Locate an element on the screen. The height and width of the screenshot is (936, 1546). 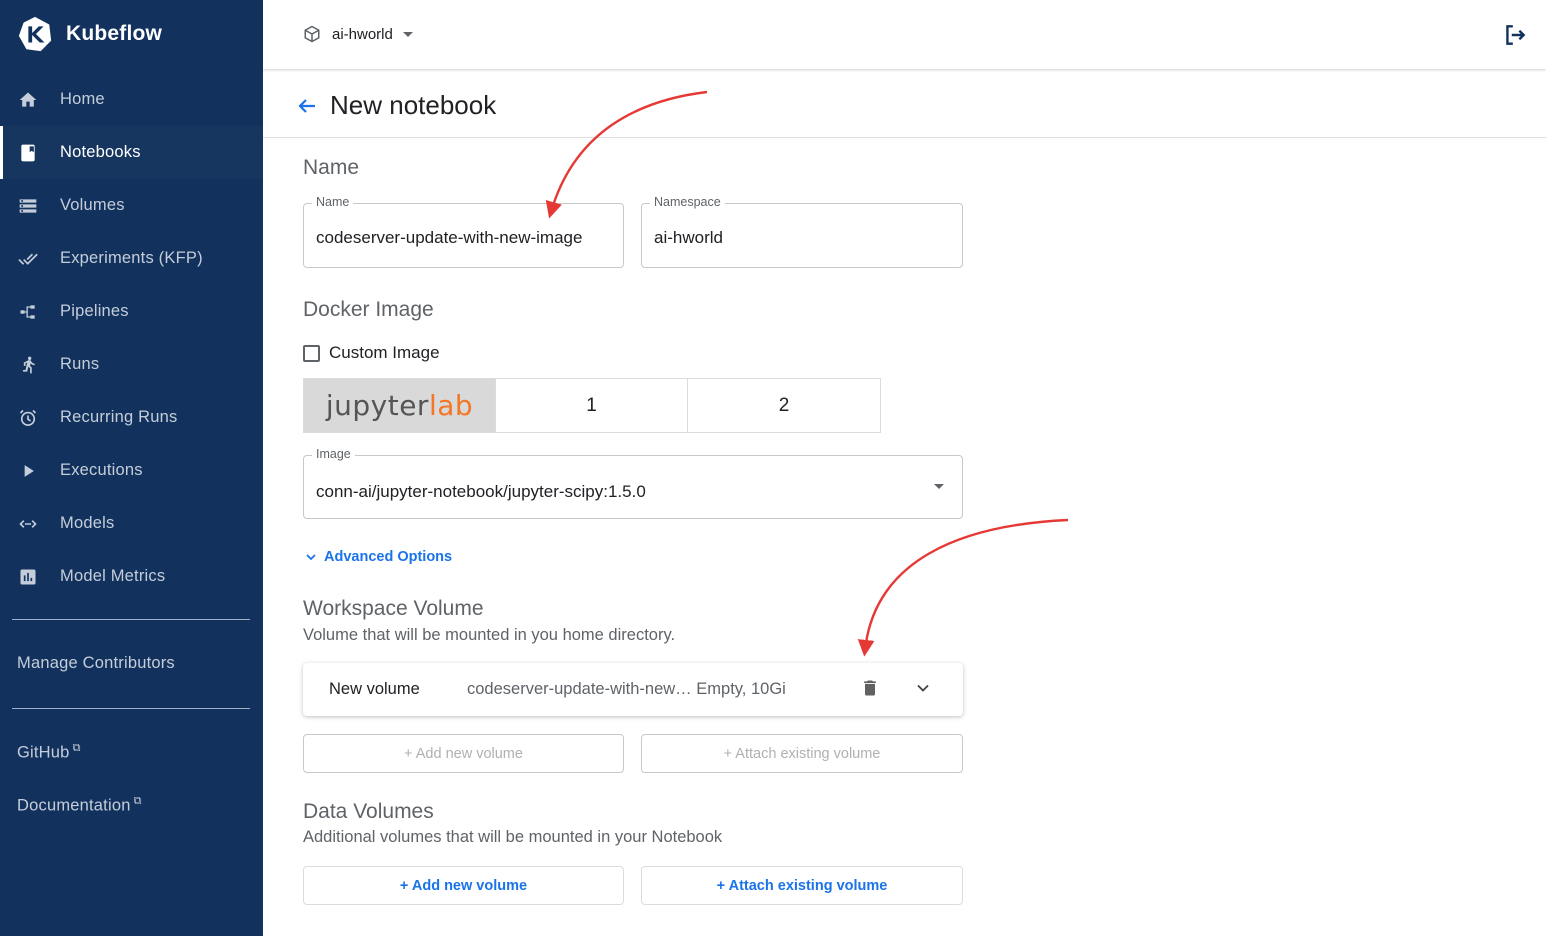
advanced-options-toggle: Advanced Options is located at coordinates (377, 557).